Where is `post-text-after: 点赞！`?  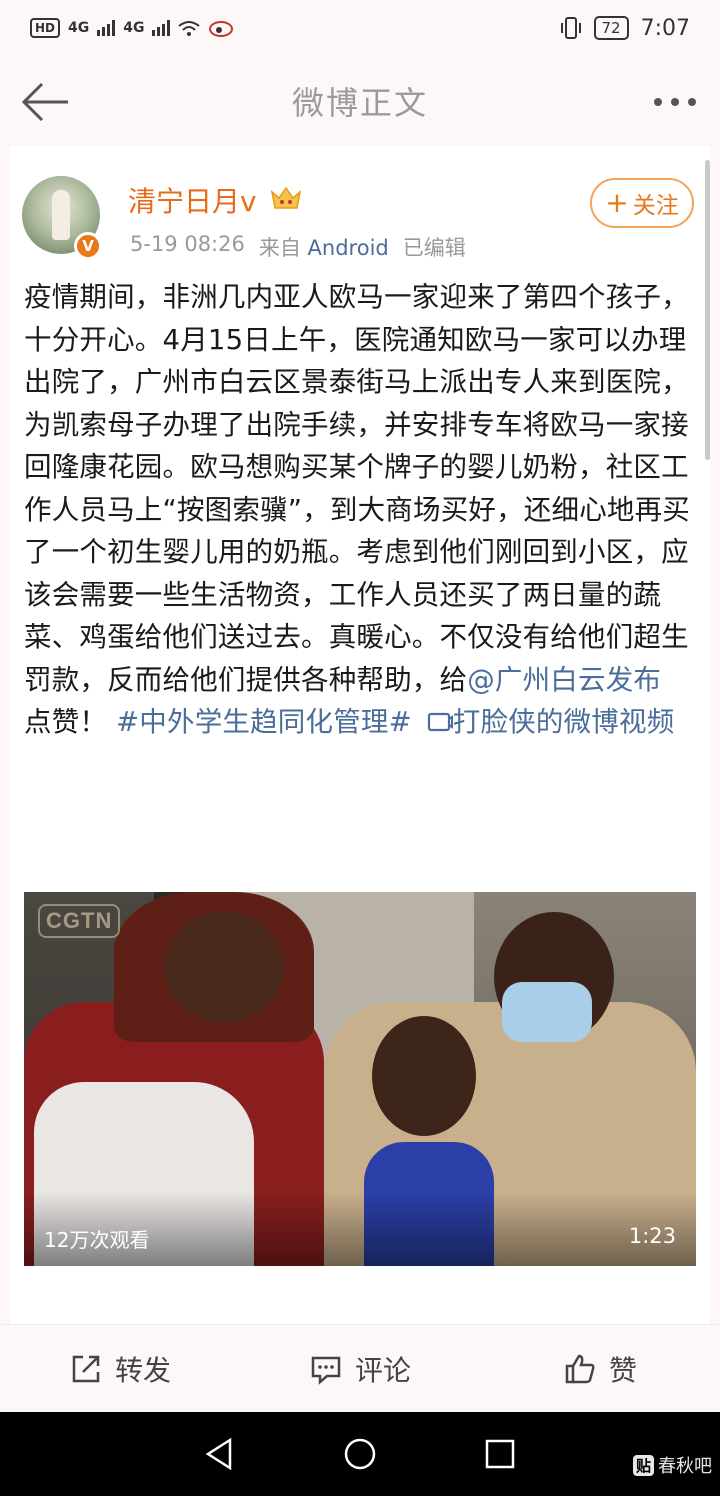 post-text-after: 点赞！ is located at coordinates (70, 722).